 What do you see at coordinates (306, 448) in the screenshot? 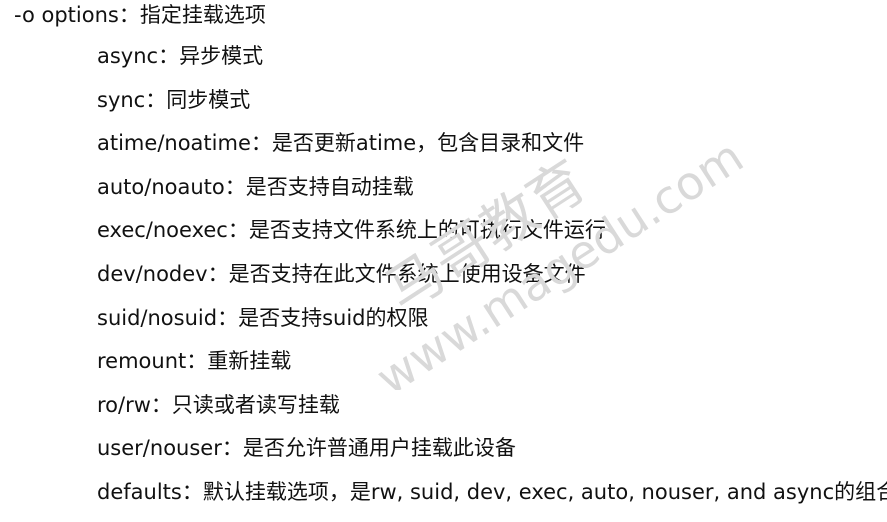
I see `option-item-user: user/nouser：是否允许普通用户挂载此设备` at bounding box center [306, 448].